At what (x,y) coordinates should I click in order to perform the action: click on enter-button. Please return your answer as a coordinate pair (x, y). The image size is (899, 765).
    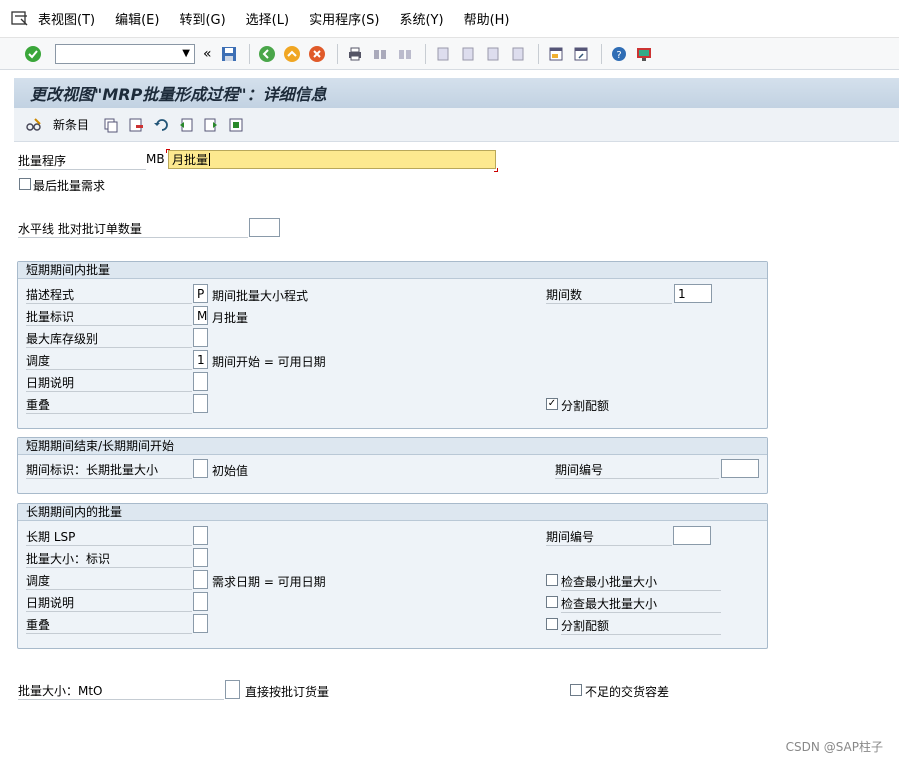
    Looking at the image, I should click on (33, 54).